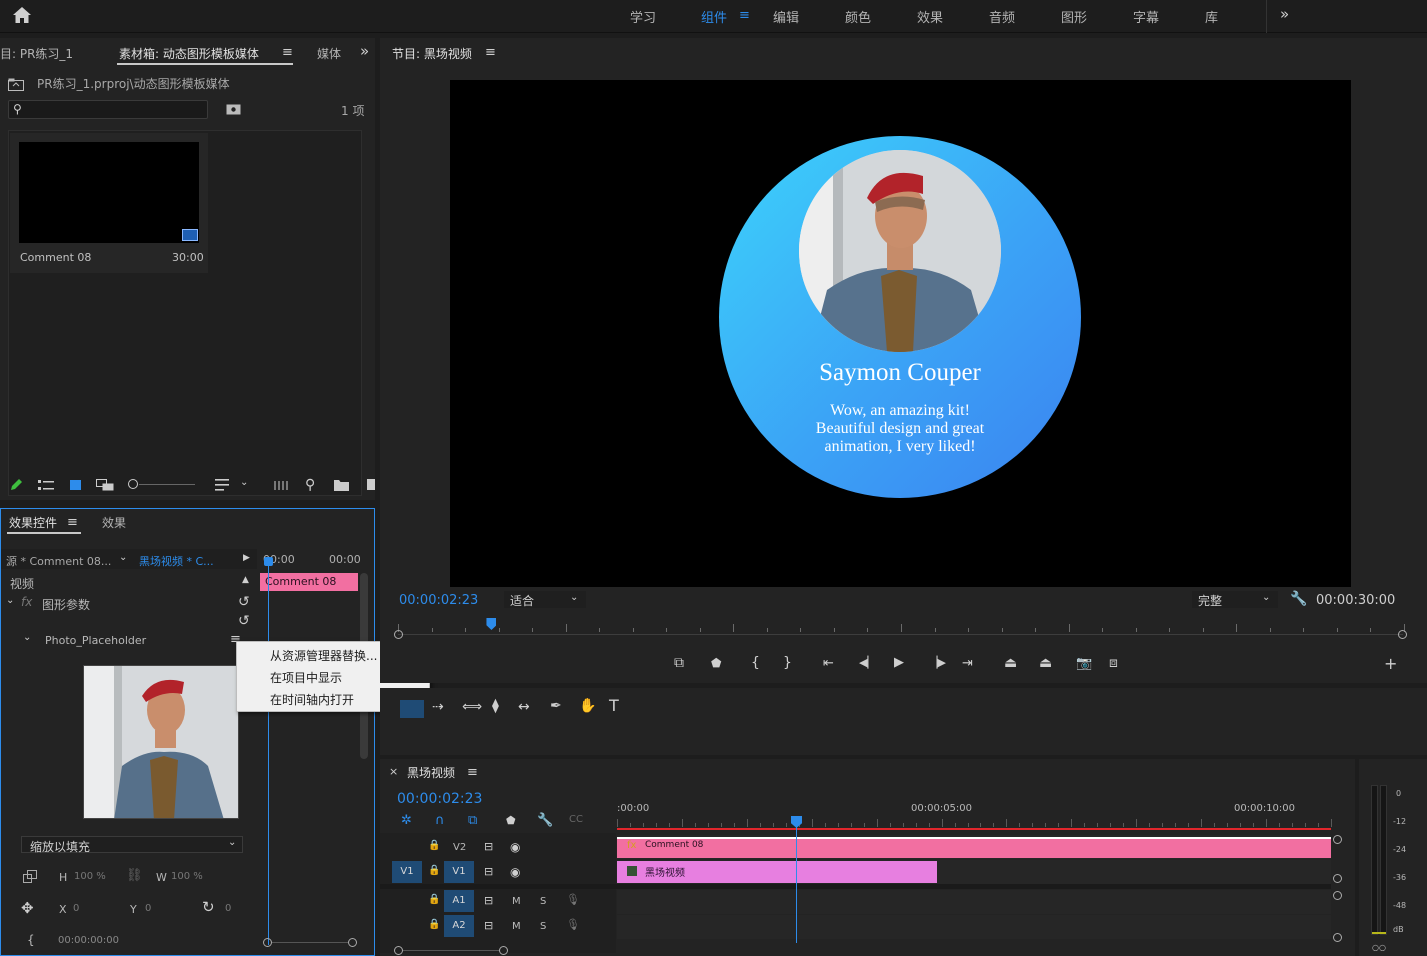  What do you see at coordinates (459, 847) in the screenshot?
I see `track-v2-label: V2` at bounding box center [459, 847].